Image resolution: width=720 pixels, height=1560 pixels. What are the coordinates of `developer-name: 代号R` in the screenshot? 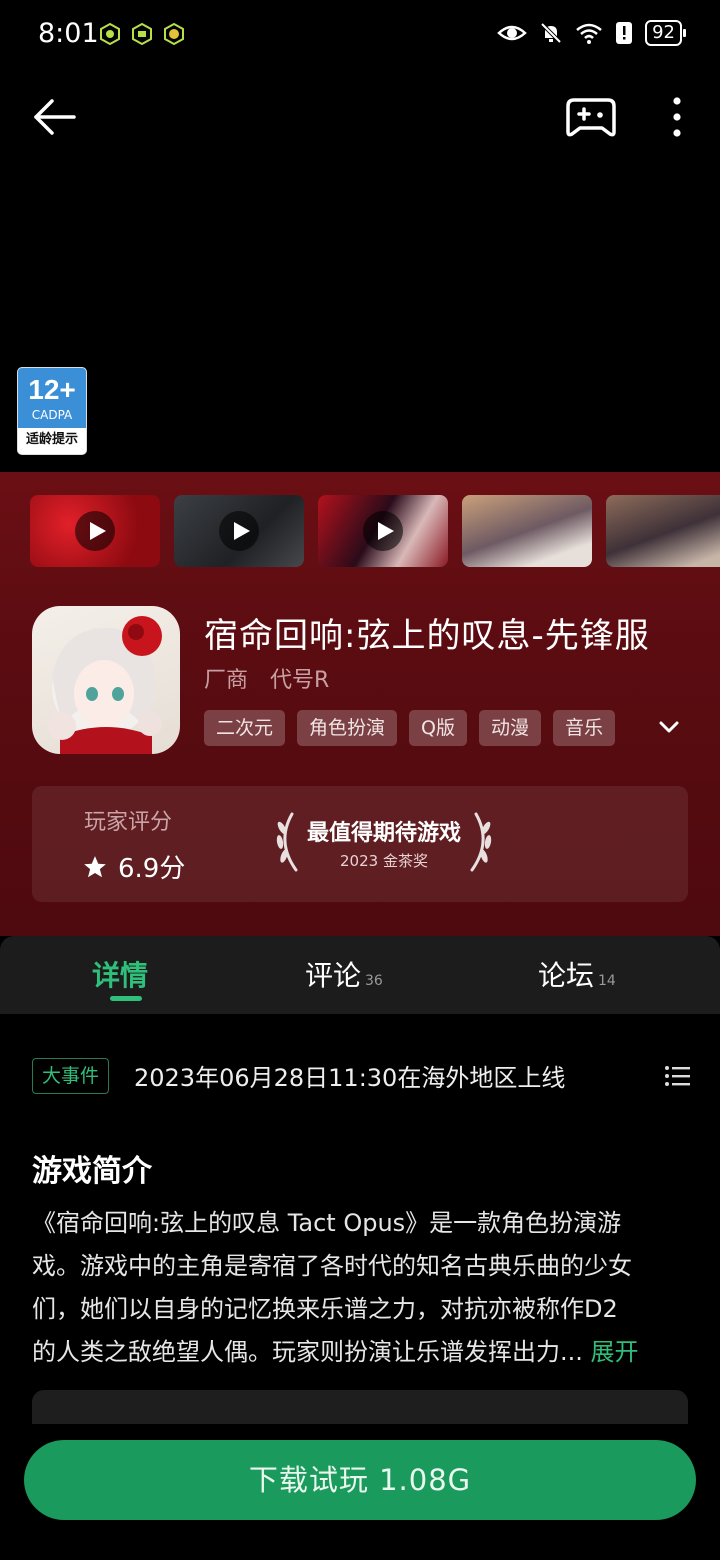 It's located at (299, 678).